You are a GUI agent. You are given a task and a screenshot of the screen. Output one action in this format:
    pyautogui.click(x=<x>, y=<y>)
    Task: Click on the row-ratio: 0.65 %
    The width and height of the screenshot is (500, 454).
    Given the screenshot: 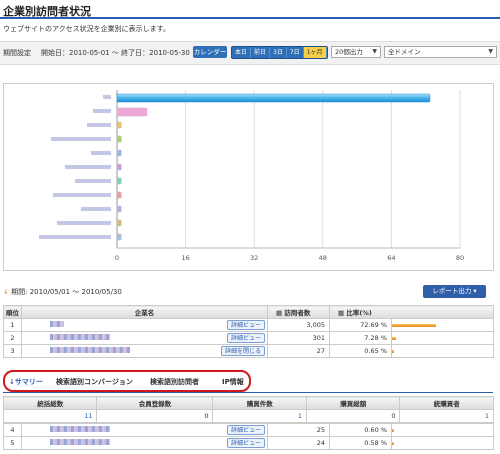 What is the action you would take?
    pyautogui.click(x=360, y=351)
    